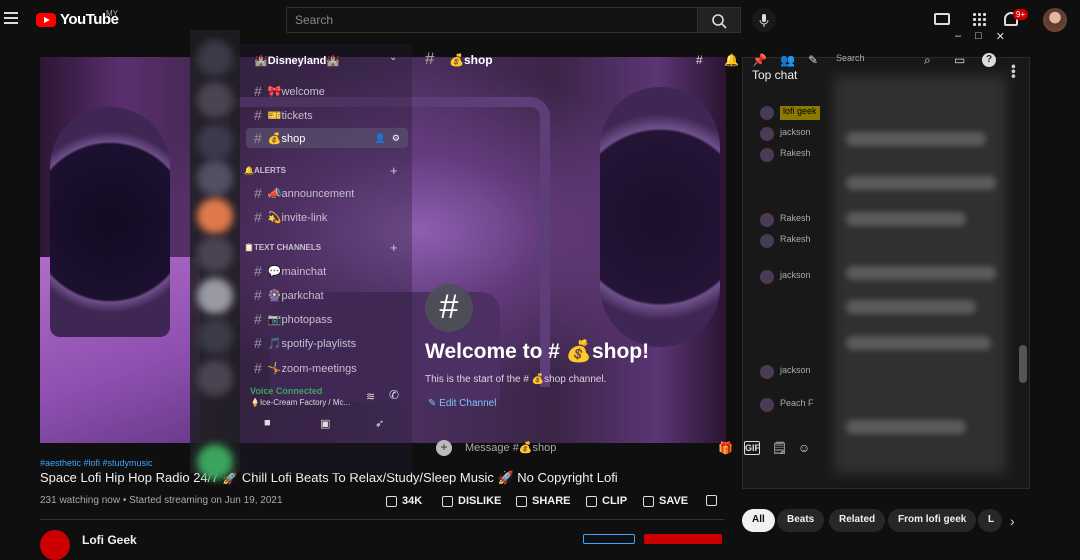 This screenshot has width=1080, height=560. Describe the element at coordinates (979, 19) in the screenshot. I see `apps-grid-icon` at that location.